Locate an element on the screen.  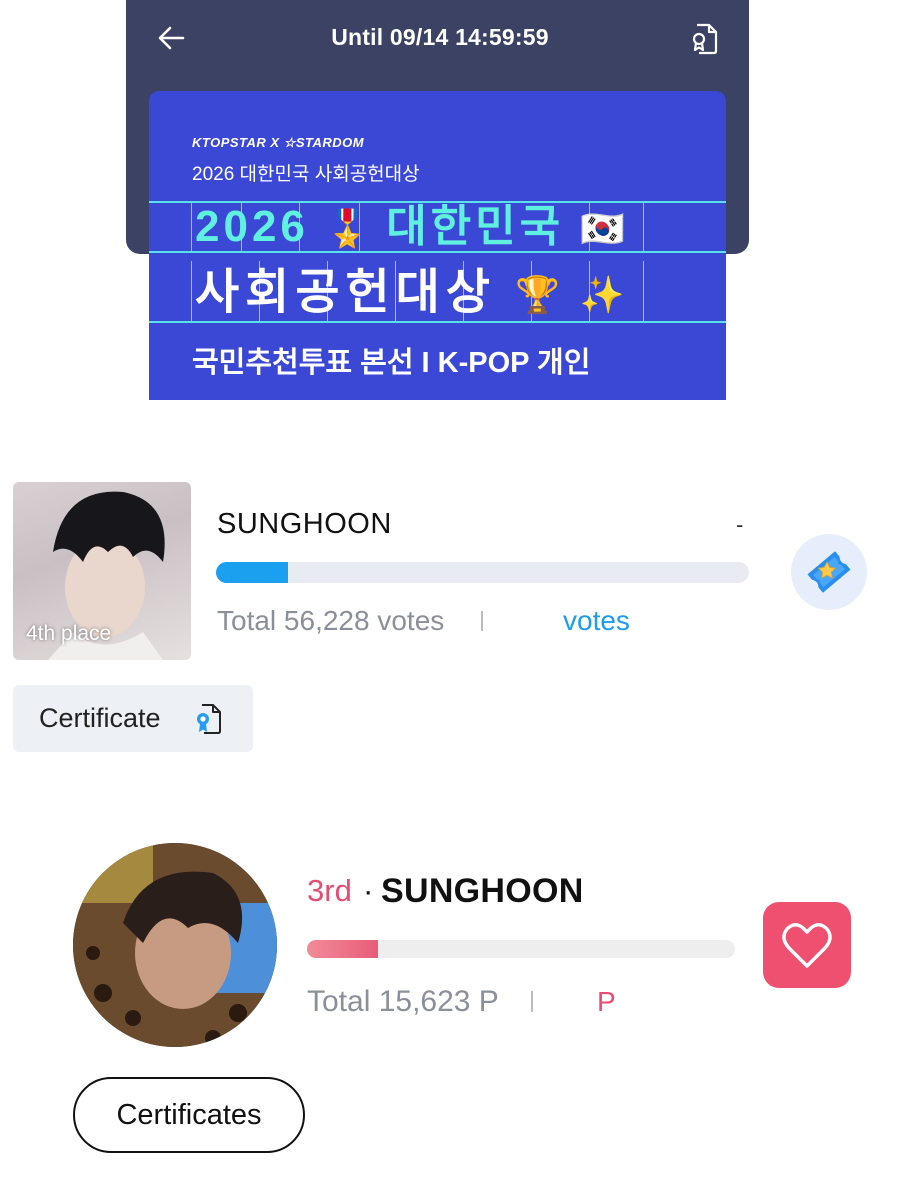
trophy-icon: 🏆 is located at coordinates (538, 295).